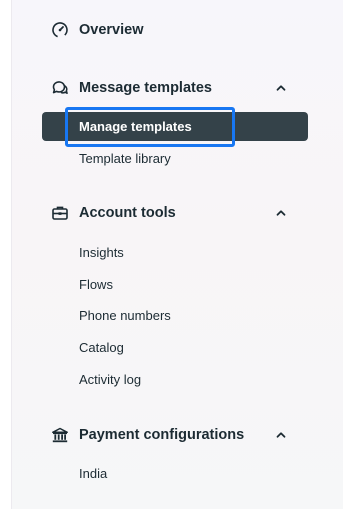 The height and width of the screenshot is (514, 343). I want to click on sidebar-item-catalog: Catalog, so click(101, 348).